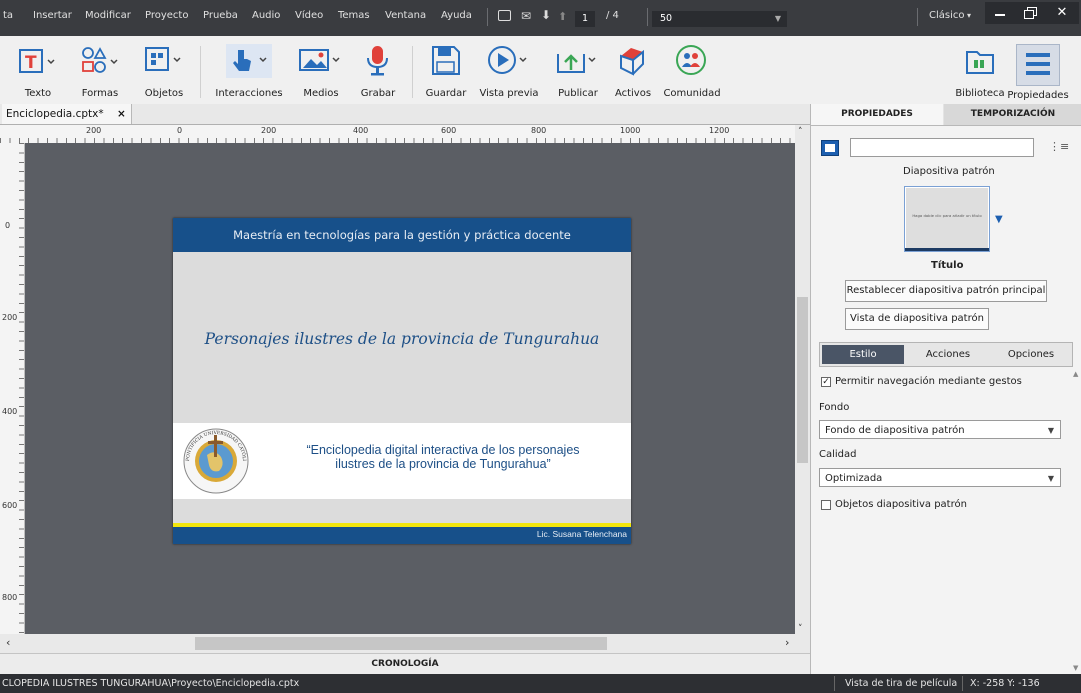  I want to click on master-thumbnail-text: Haga doble clic para añadir un título, so click(947, 215).